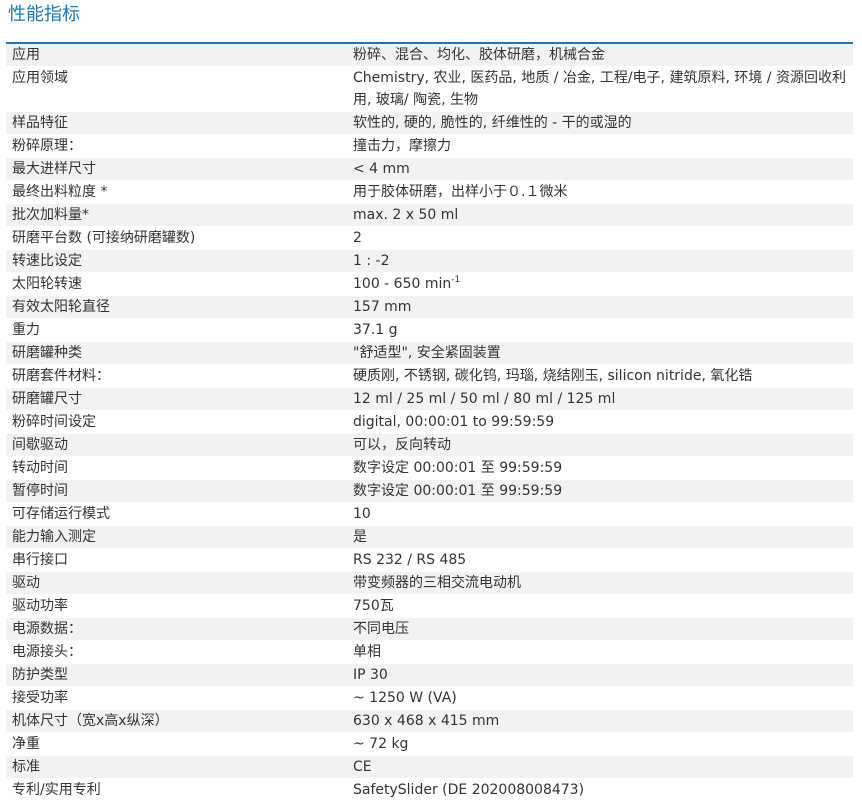 This screenshot has width=862, height=802. I want to click on spec-label: 样品特征, so click(176, 123).